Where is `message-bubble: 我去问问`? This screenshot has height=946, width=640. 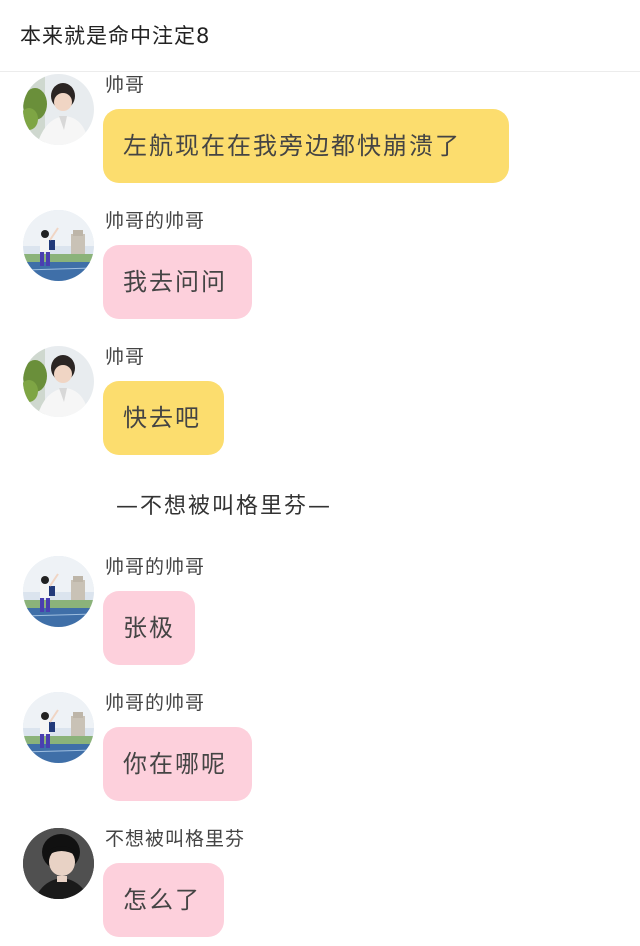 message-bubble: 我去问问 is located at coordinates (177, 282).